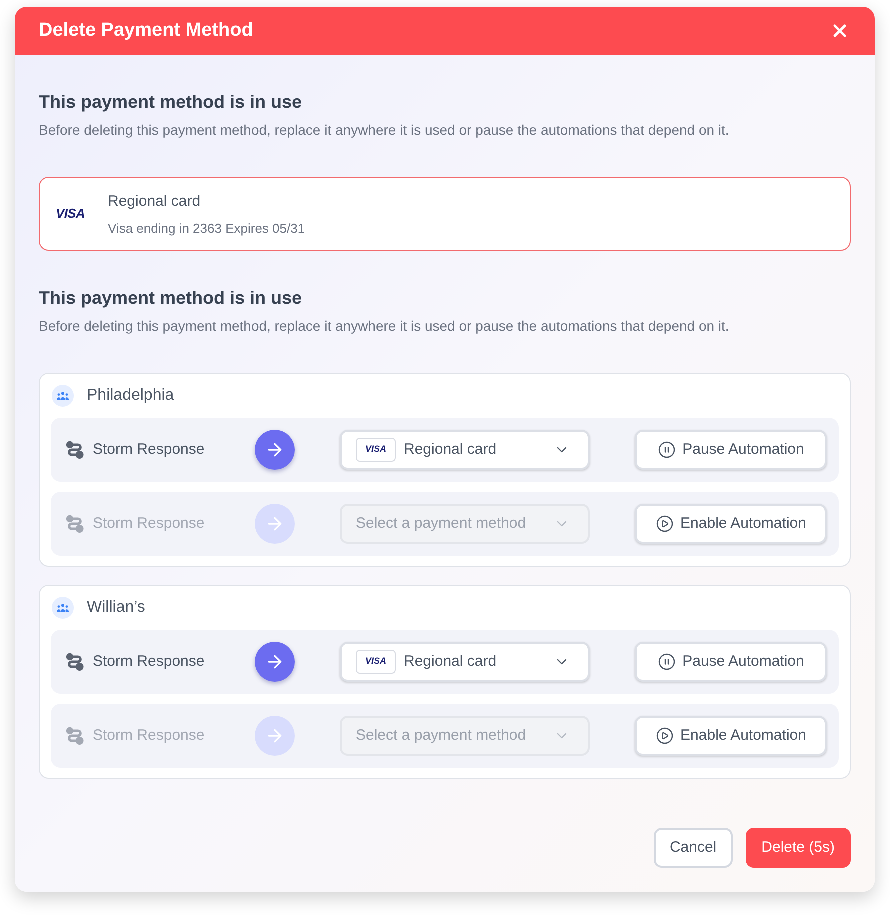 This screenshot has width=890, height=915. What do you see at coordinates (71, 214) in the screenshot?
I see `card-brand-logo: VISA` at bounding box center [71, 214].